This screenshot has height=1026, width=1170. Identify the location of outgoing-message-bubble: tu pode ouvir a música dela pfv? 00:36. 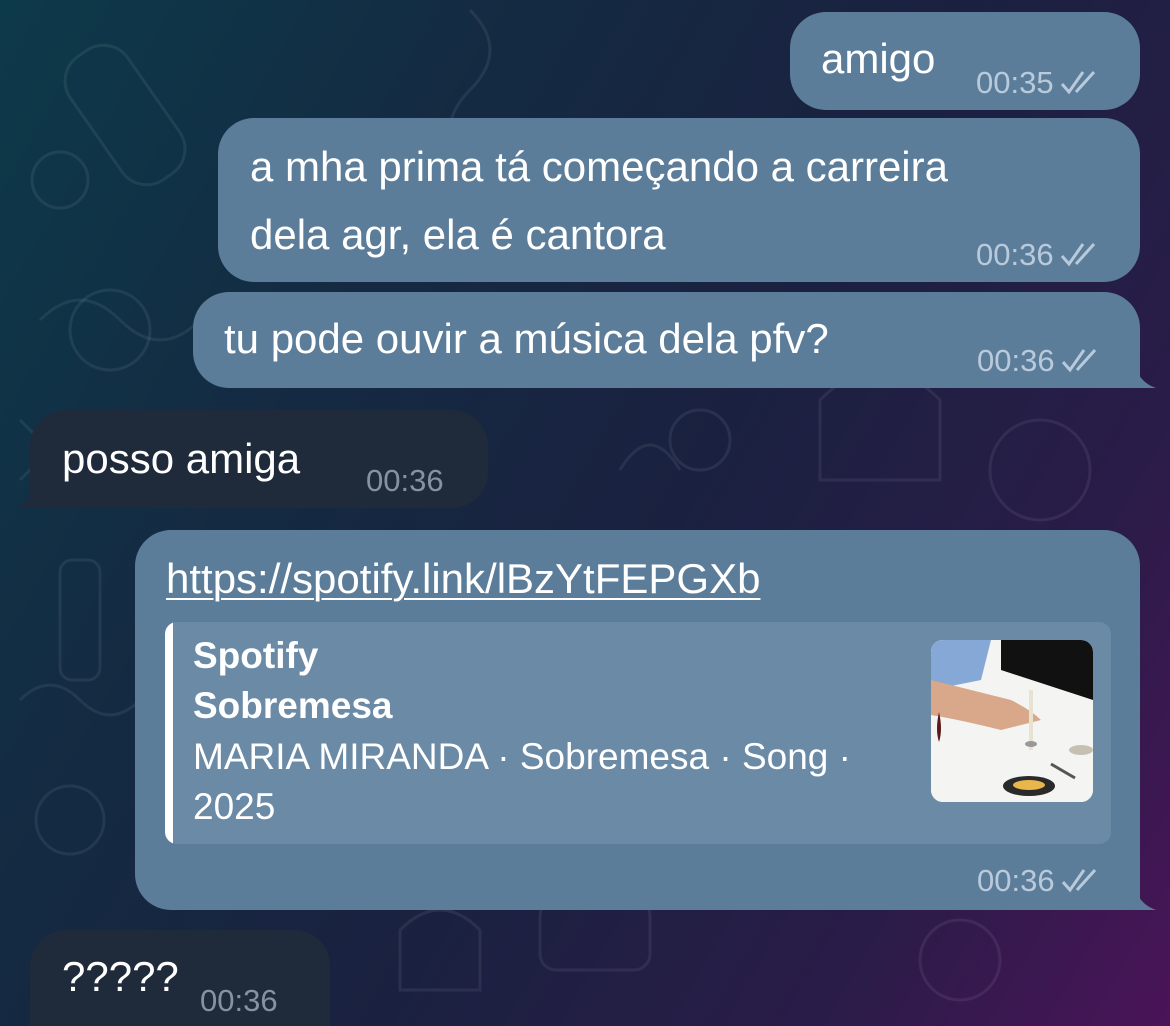
(666, 340).